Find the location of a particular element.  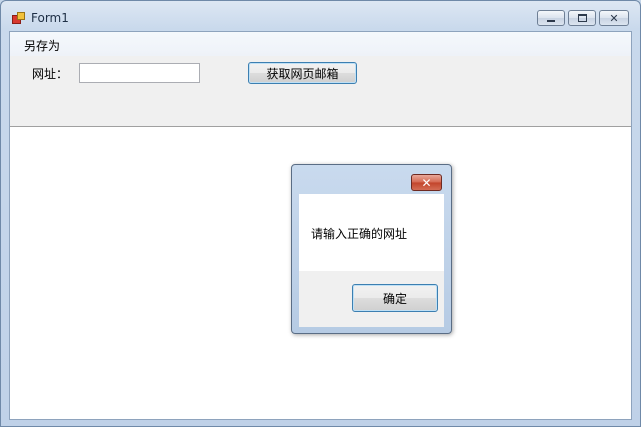

maximize-button is located at coordinates (582, 18).